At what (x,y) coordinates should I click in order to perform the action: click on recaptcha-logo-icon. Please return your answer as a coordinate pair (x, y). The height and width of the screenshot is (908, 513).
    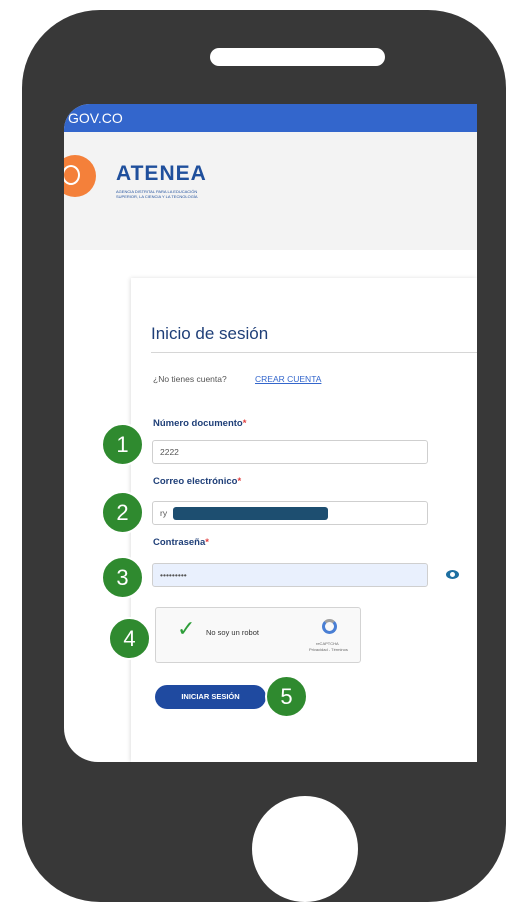
    Looking at the image, I should click on (329, 626).